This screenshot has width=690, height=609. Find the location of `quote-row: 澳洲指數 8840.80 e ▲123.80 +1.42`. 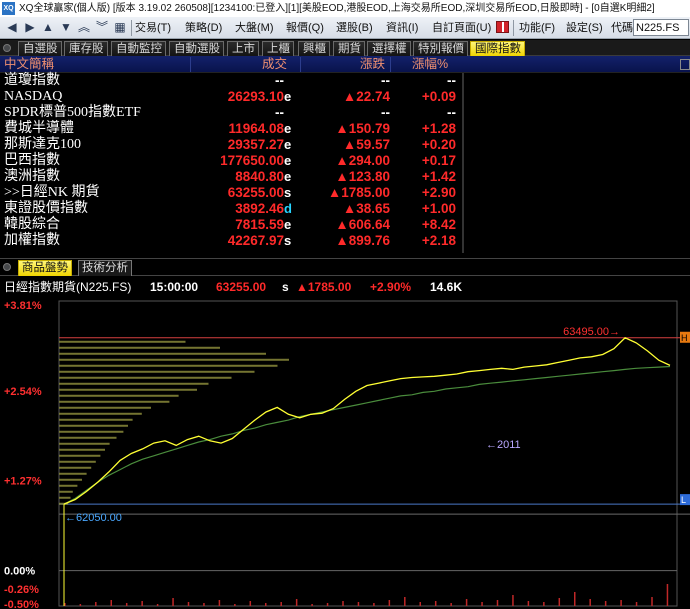

quote-row: 澳洲指數 8840.80 e ▲123.80 +1.42 is located at coordinates (345, 177).